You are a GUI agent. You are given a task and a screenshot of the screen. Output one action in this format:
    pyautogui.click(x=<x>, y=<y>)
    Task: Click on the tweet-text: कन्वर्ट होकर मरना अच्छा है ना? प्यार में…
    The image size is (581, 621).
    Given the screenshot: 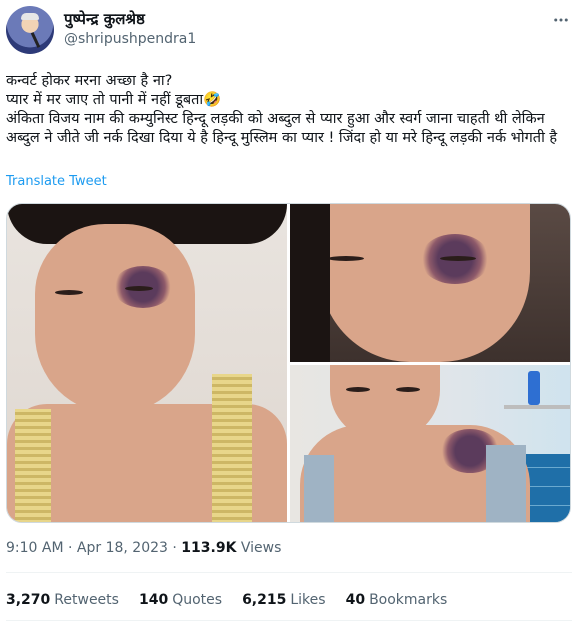 What is the action you would take?
    pyautogui.click(x=289, y=110)
    